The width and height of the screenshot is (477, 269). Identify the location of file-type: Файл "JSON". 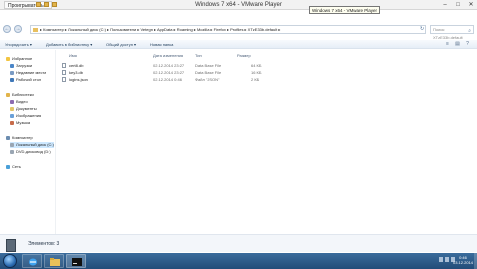
(207, 79).